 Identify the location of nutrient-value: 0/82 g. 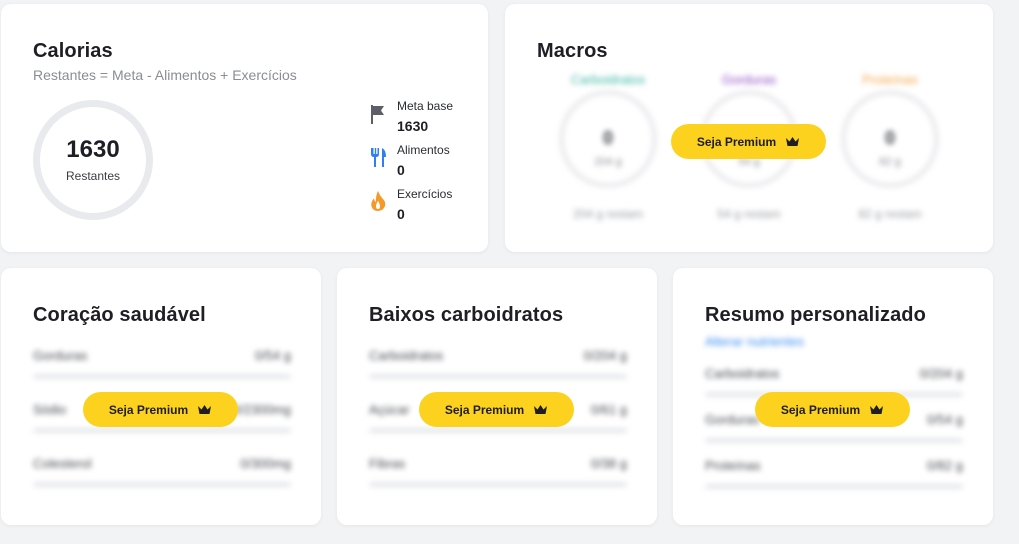
(944, 465).